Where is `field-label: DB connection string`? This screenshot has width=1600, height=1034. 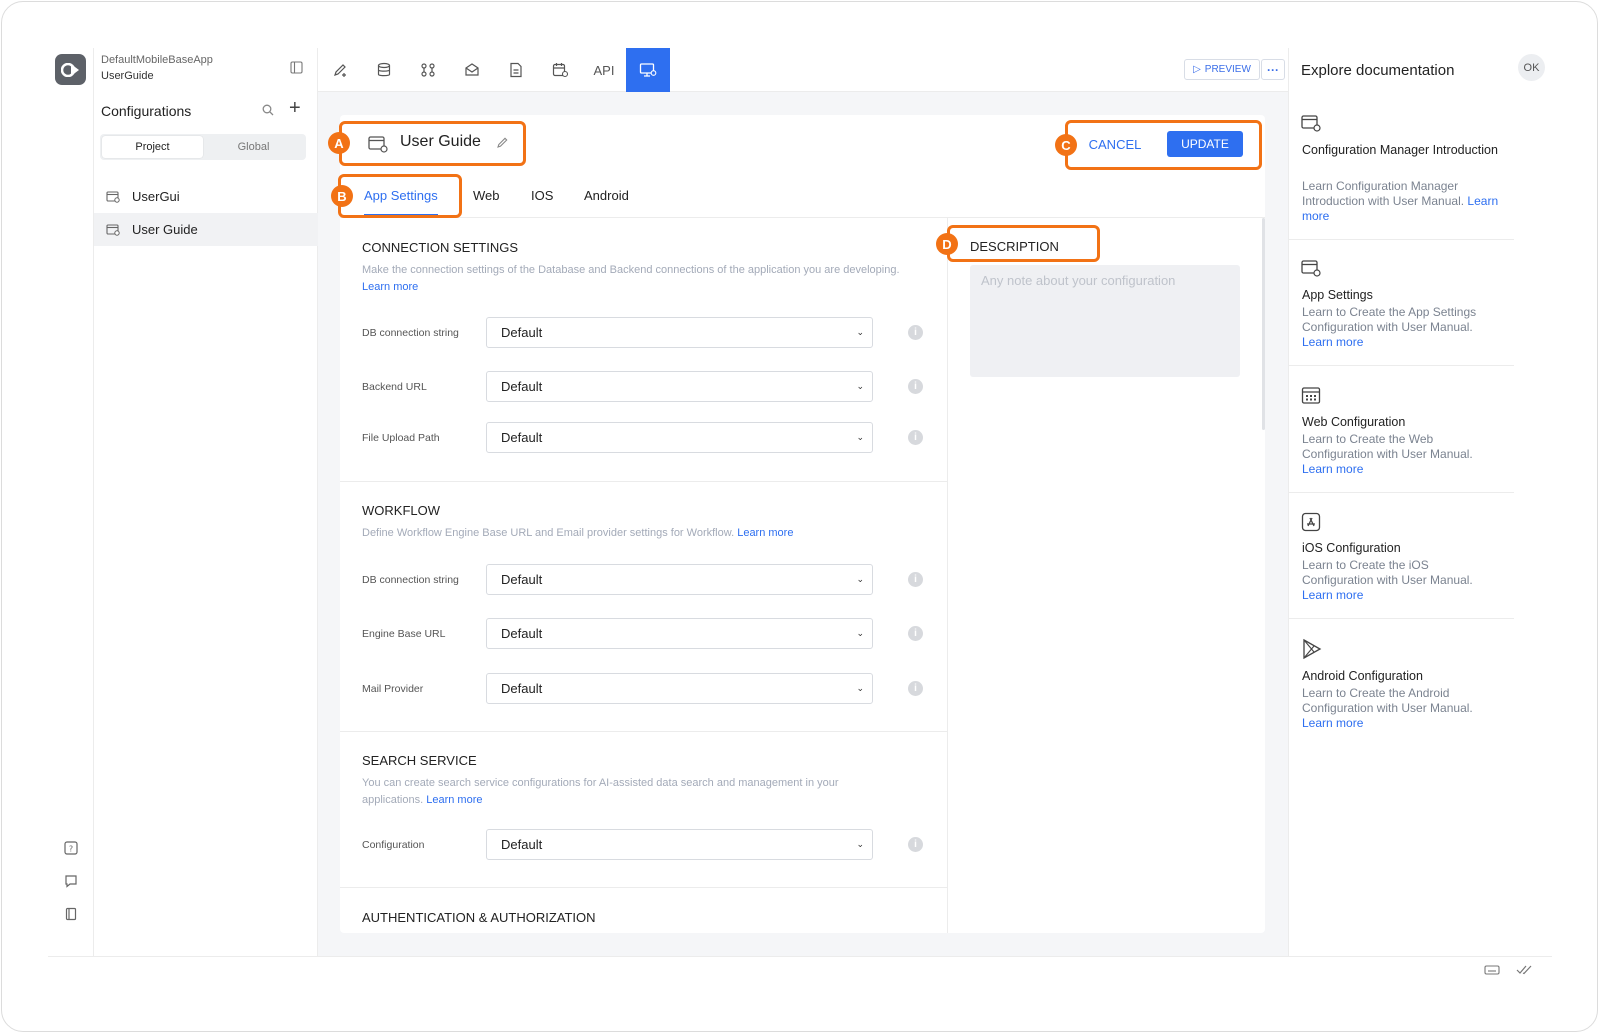 field-label: DB connection string is located at coordinates (410, 333).